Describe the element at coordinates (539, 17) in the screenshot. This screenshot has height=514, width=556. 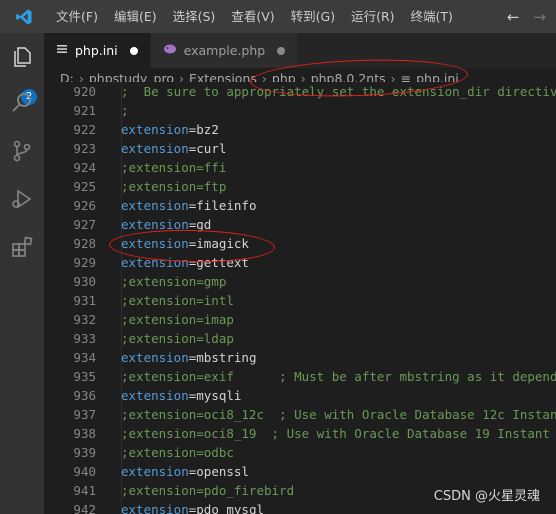
I see `forward-arrow-icon: →` at that location.